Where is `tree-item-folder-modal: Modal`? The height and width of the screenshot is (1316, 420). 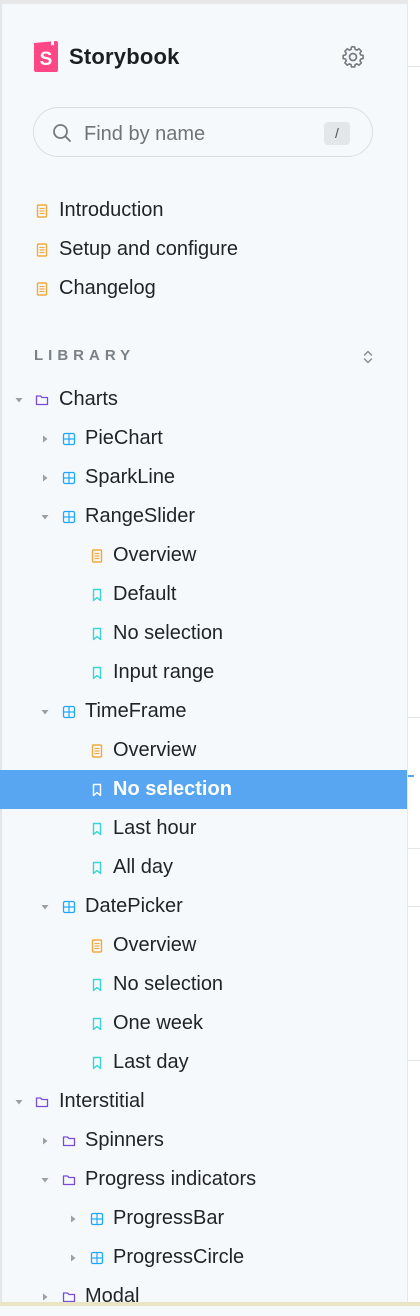 tree-item-folder-modal: Modal is located at coordinates (203, 1296).